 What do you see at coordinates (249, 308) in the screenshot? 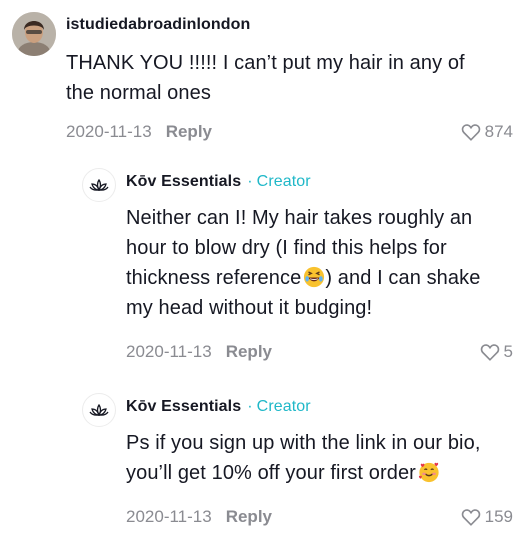
I see `reply-text-line: my head without it budging!` at bounding box center [249, 308].